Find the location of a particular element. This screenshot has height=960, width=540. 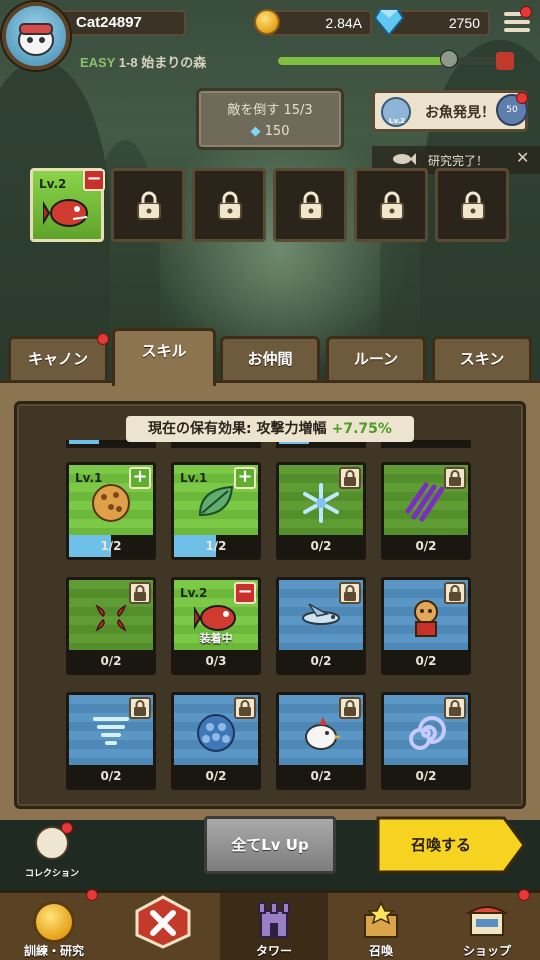

tab-label: お仲間 is located at coordinates (270, 359).